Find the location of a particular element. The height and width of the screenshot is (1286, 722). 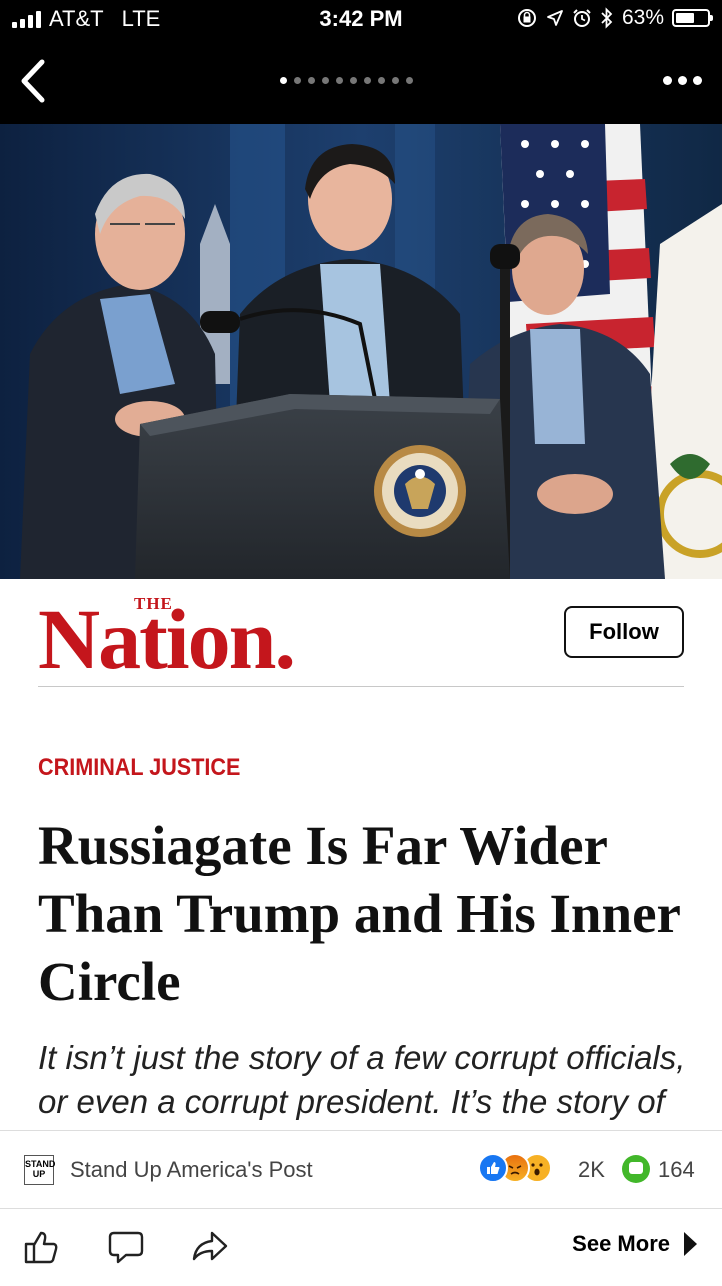

comment-count: 164 is located at coordinates (676, 1170).